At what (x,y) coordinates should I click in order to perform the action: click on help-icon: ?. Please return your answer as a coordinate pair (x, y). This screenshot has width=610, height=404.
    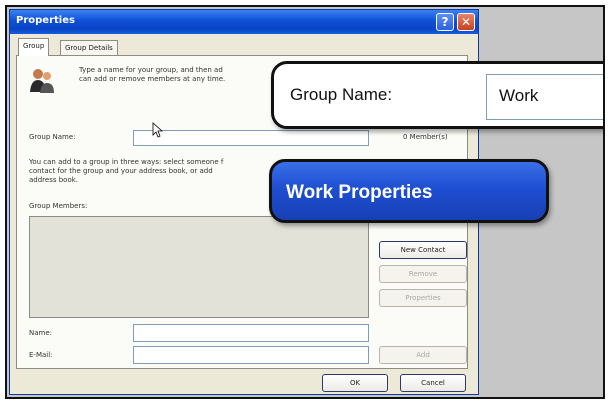
    Looking at the image, I should click on (445, 22).